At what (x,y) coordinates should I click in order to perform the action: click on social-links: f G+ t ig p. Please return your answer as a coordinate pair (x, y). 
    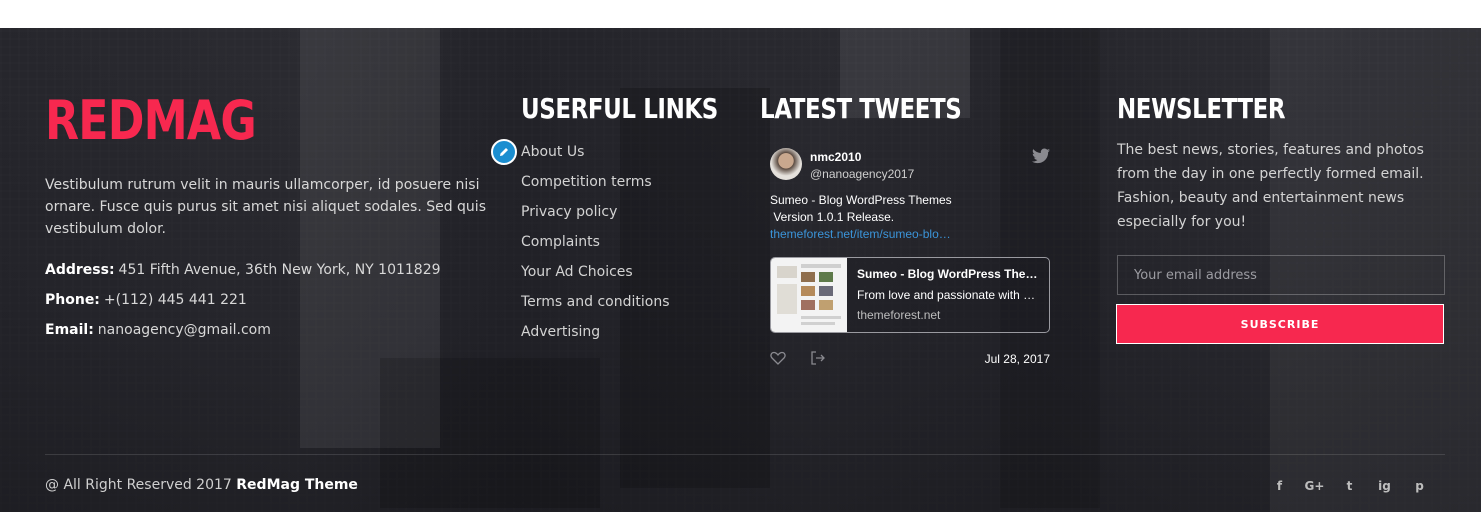
    Looking at the image, I should click on (1349, 486).